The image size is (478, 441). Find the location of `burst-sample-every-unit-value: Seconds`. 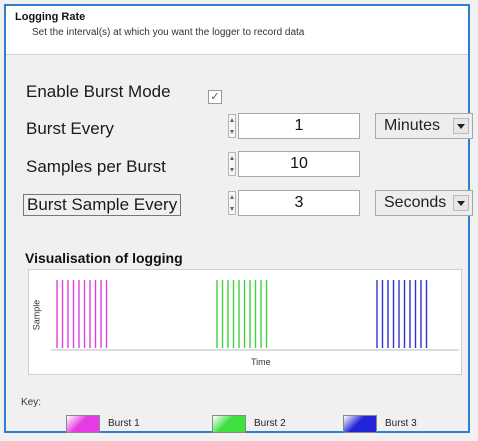

burst-sample-every-unit-value: Seconds is located at coordinates (415, 202).